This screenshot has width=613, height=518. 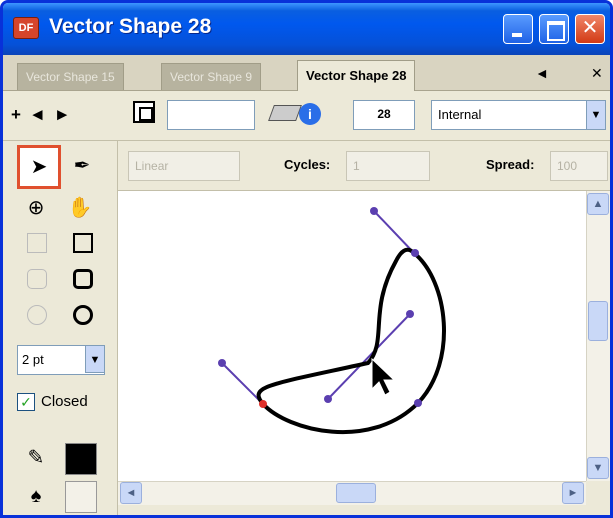 What do you see at coordinates (61, 360) in the screenshot?
I see `stroke-width-select: 2 pt ▼` at bounding box center [61, 360].